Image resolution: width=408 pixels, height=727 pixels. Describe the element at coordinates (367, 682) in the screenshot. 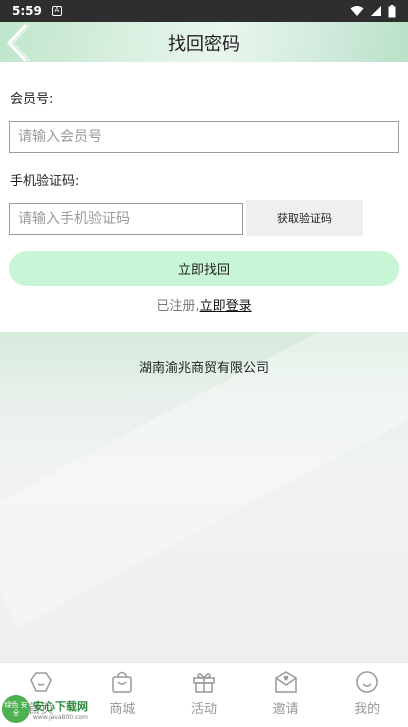

I see `smile-icon` at that location.